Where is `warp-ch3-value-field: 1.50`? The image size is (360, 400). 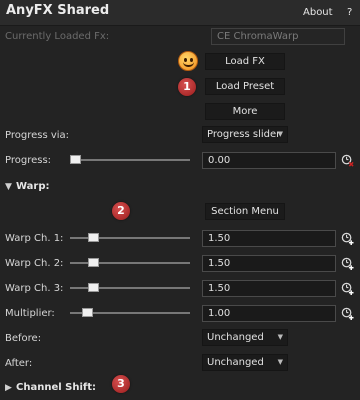 warp-ch3-value-field: 1.50 is located at coordinates (269, 288).